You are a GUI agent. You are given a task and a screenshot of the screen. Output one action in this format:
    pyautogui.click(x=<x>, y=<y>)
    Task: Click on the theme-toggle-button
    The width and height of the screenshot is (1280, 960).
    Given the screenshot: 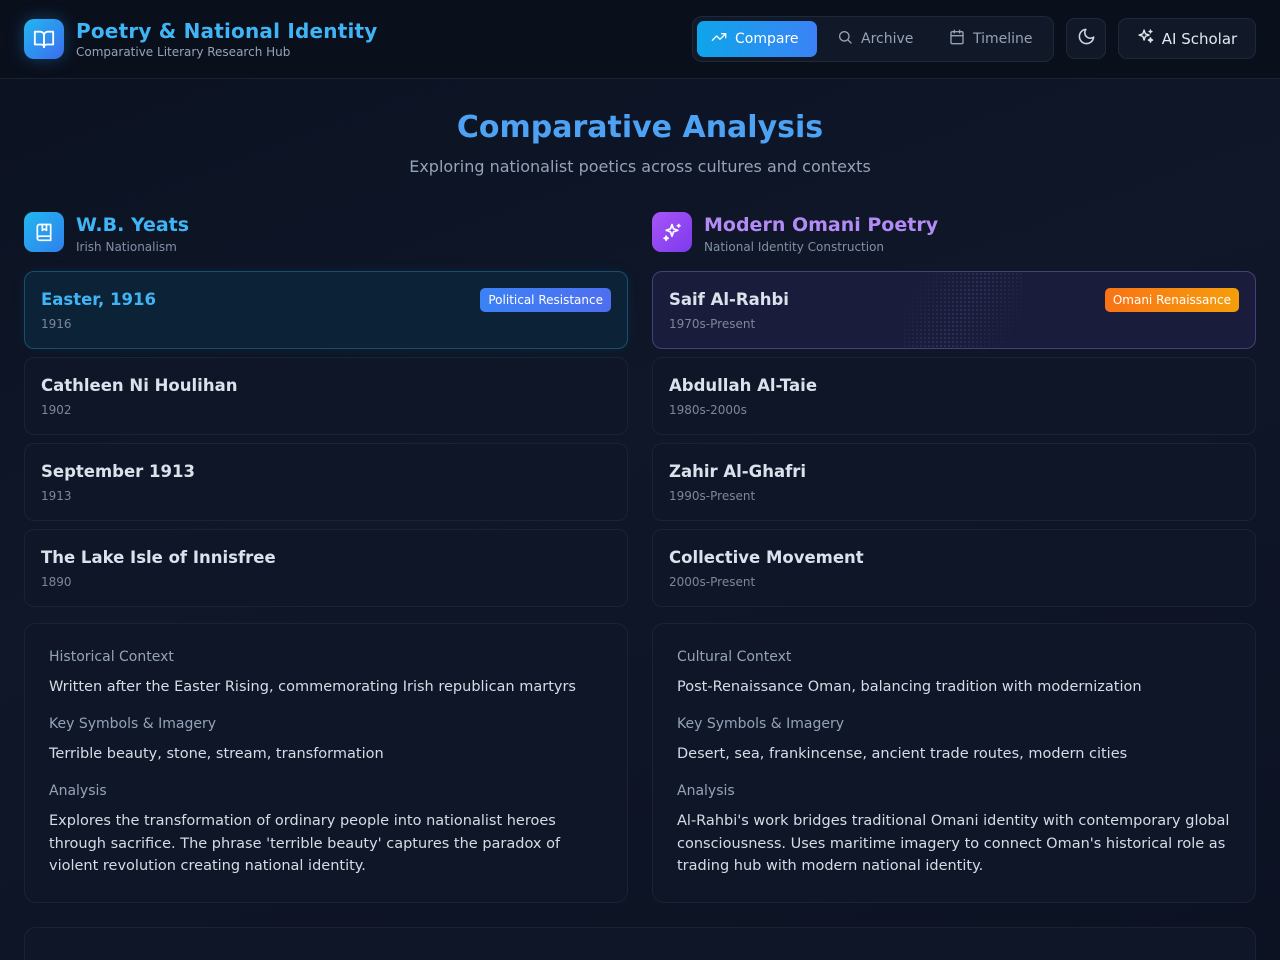 What is the action you would take?
    pyautogui.click(x=1086, y=38)
    